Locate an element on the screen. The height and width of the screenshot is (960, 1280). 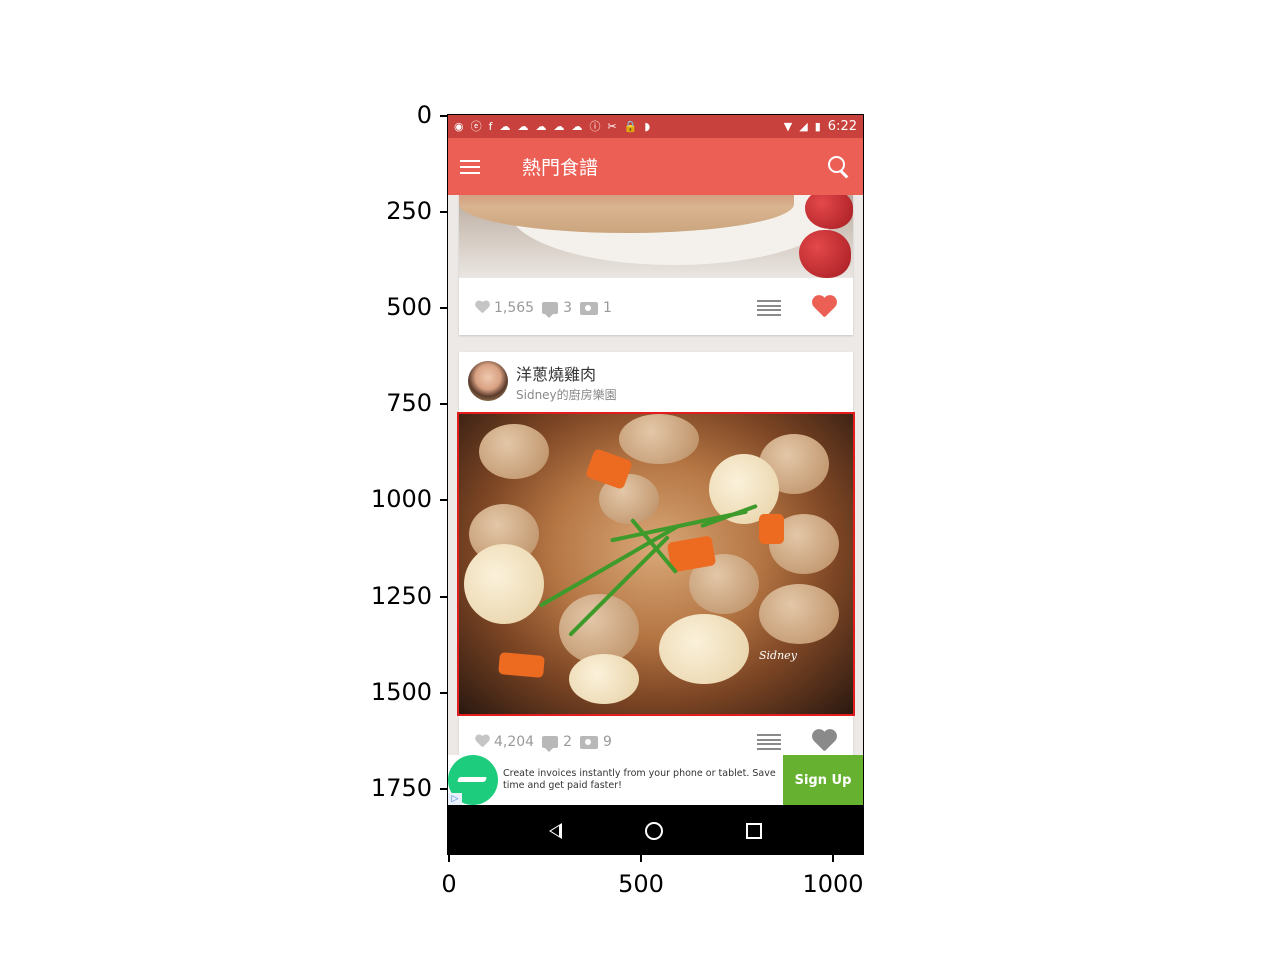
home-icon is located at coordinates (653, 830).